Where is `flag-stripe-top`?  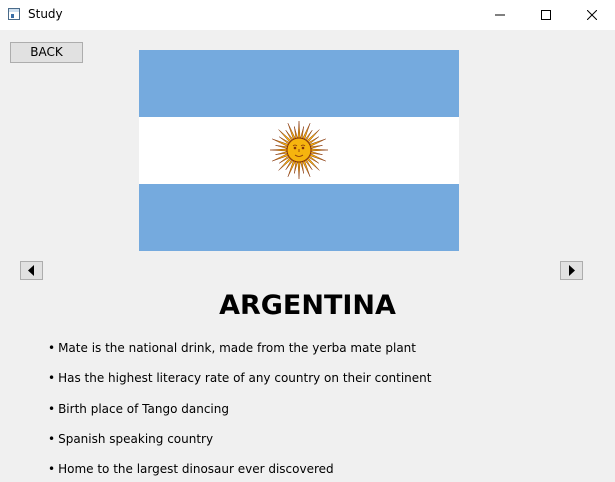
flag-stripe-top is located at coordinates (299, 83).